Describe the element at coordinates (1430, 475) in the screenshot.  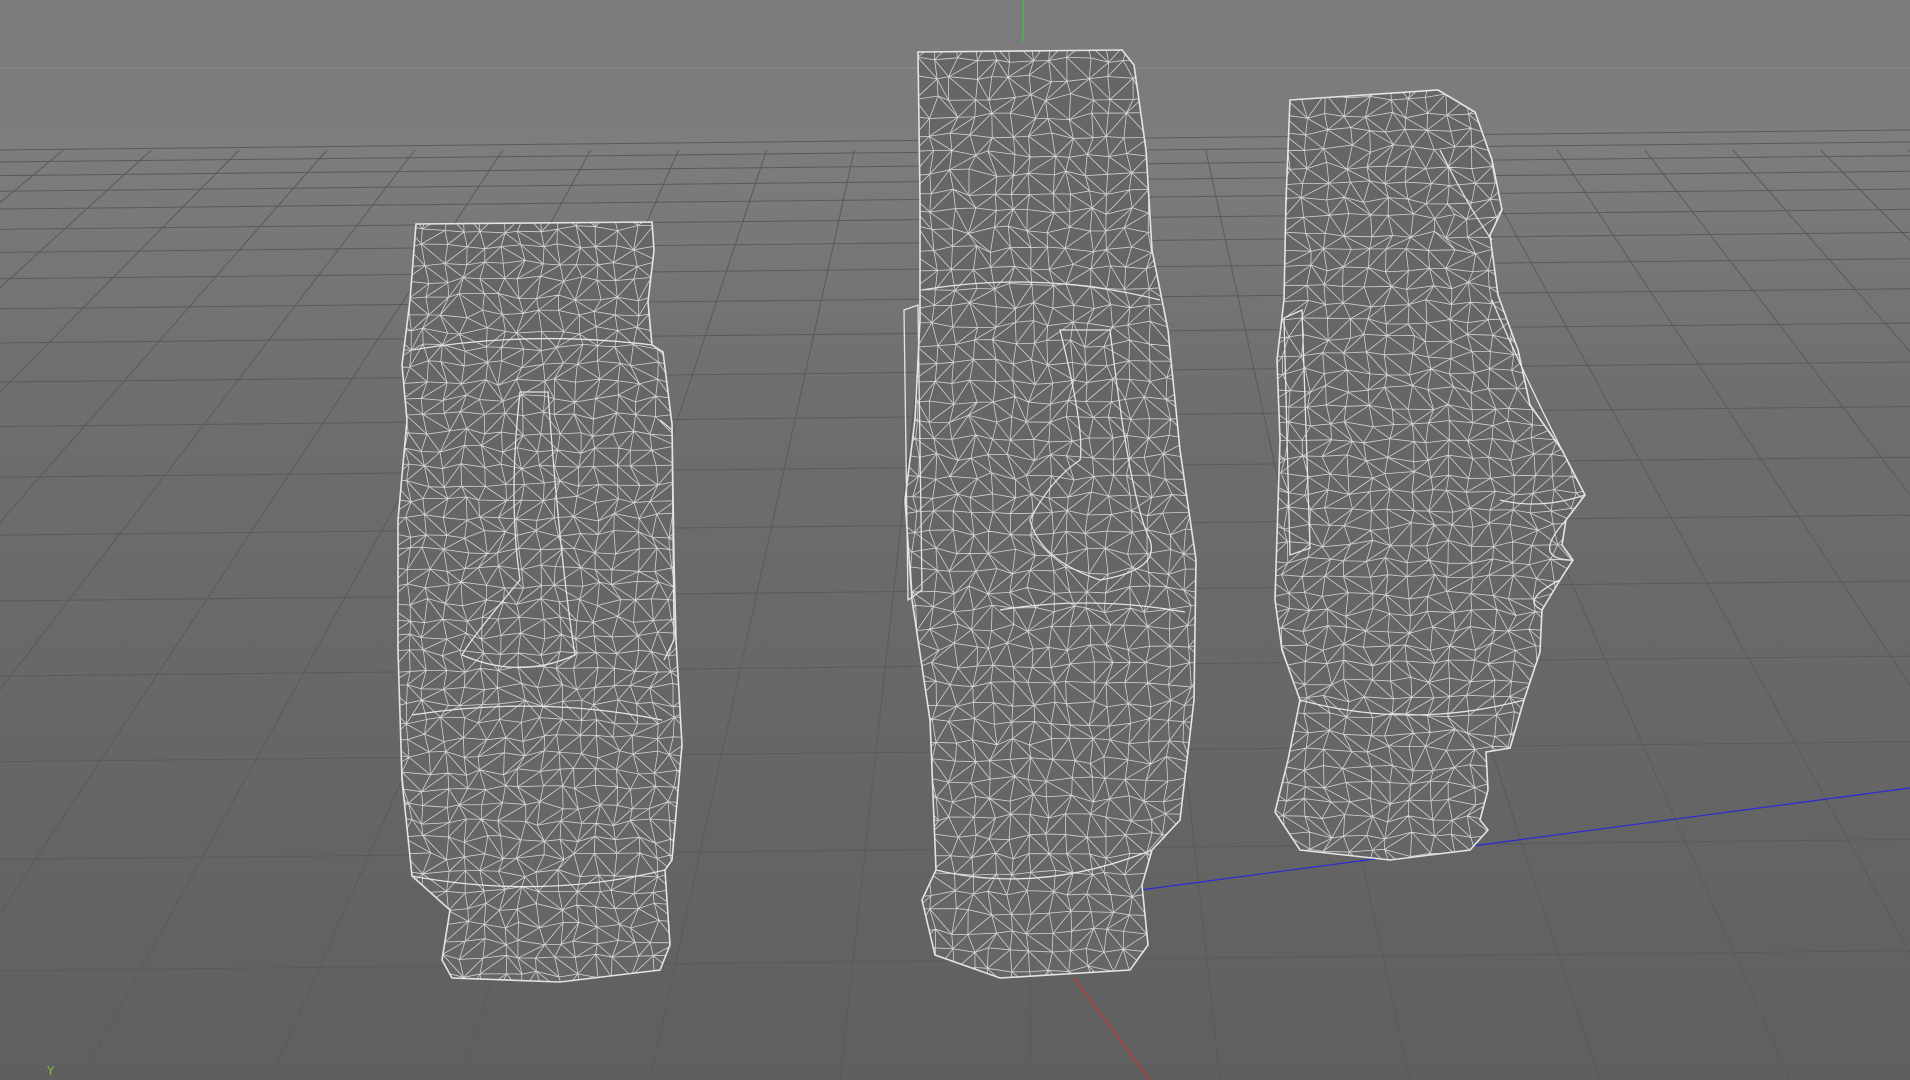
I see `moai-statue-right` at that location.